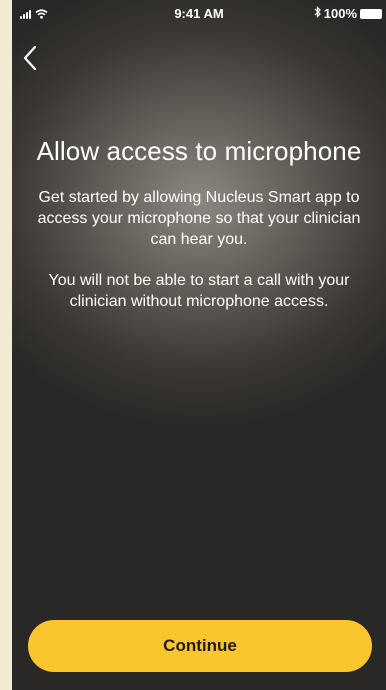 The height and width of the screenshot is (690, 386). I want to click on chevron-left-icon, so click(30, 58).